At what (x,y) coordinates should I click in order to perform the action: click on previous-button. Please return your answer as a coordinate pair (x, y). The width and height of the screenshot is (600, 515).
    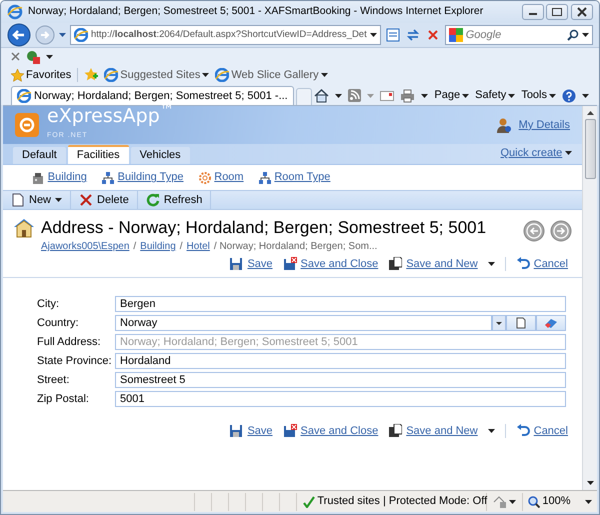
    Looking at the image, I should click on (533, 231).